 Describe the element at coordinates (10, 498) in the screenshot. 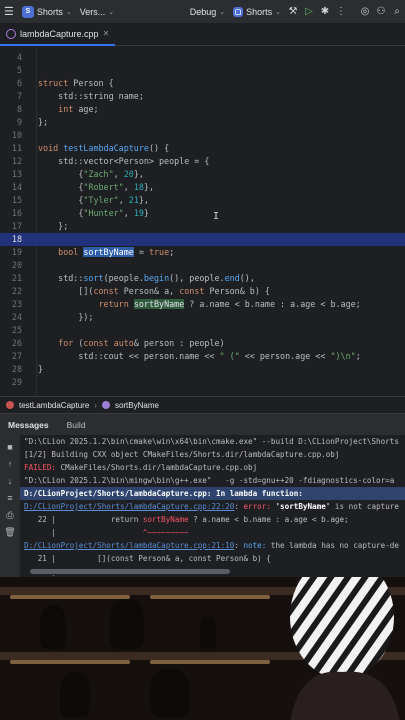

I see `soft-wrap-icon: ≡` at that location.